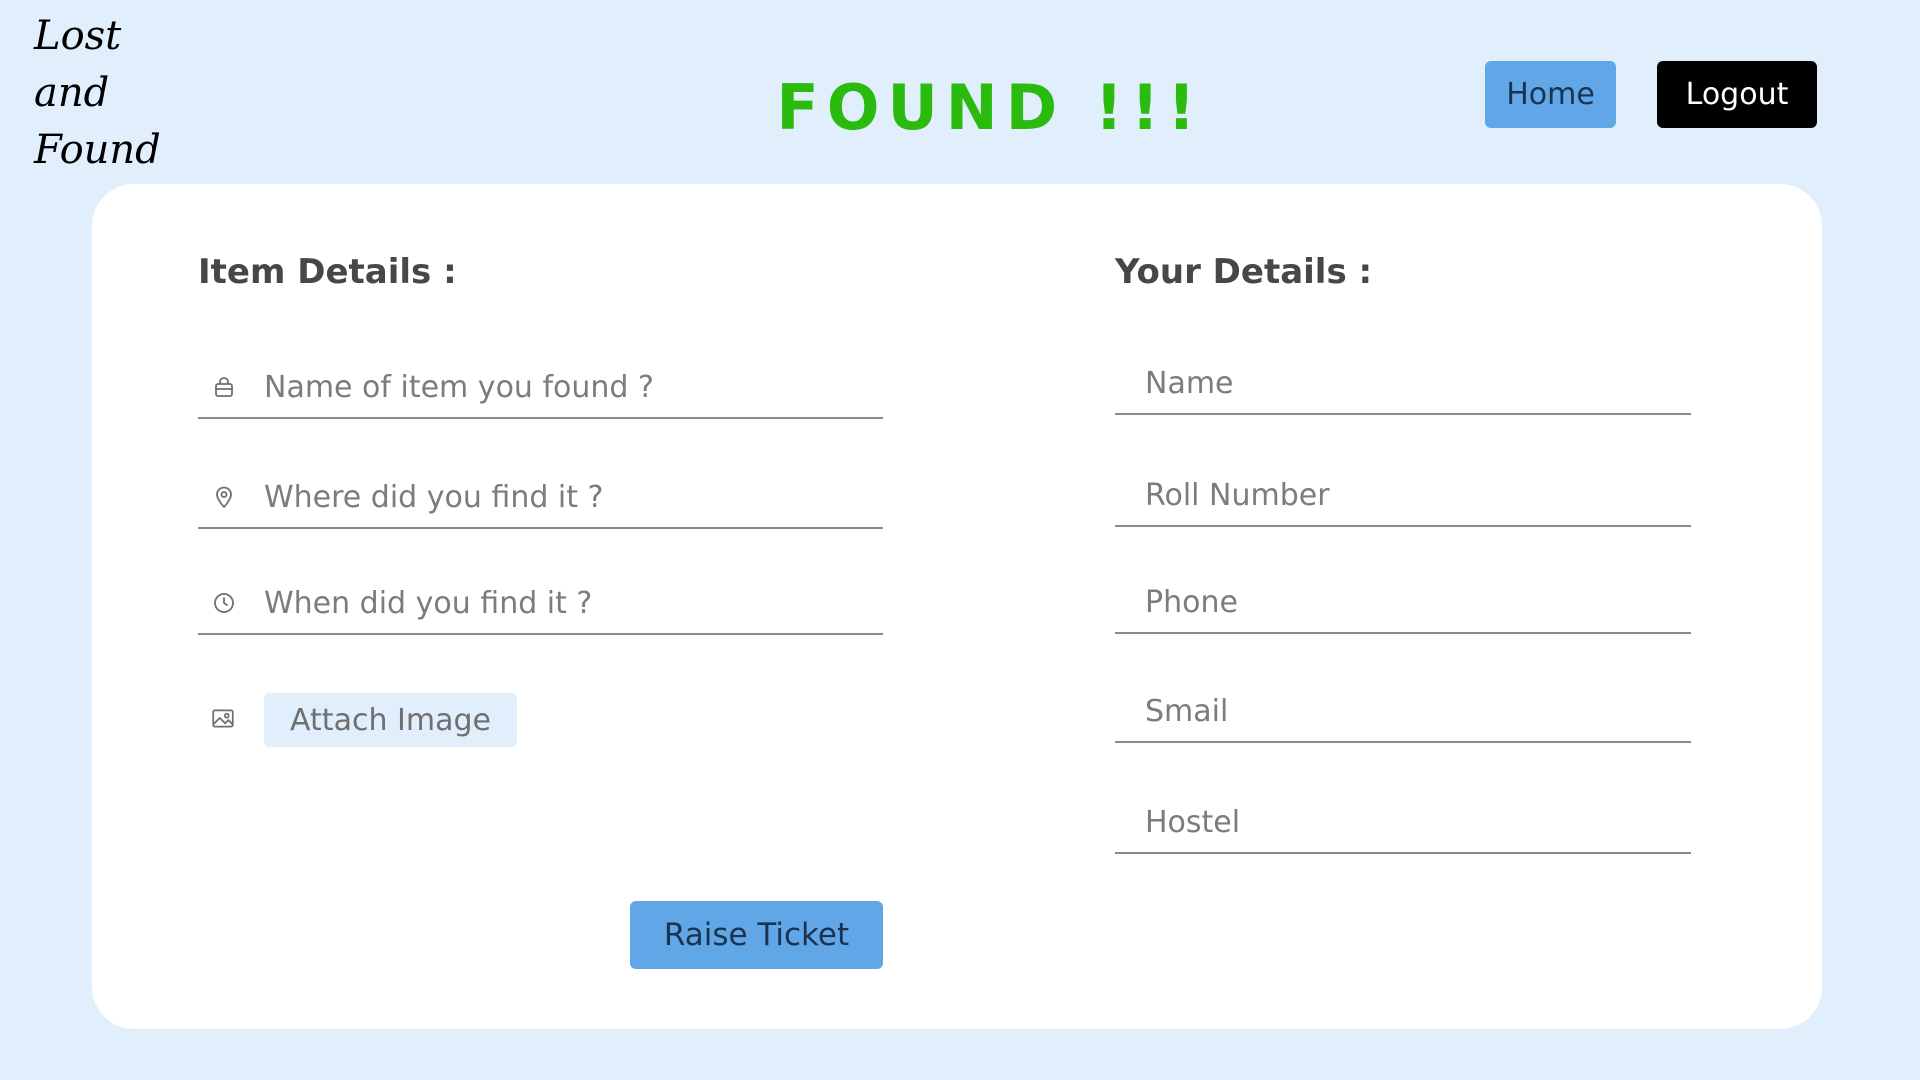 The image size is (1920, 1080). What do you see at coordinates (1403, 712) in the screenshot?
I see `email-field: Smail` at bounding box center [1403, 712].